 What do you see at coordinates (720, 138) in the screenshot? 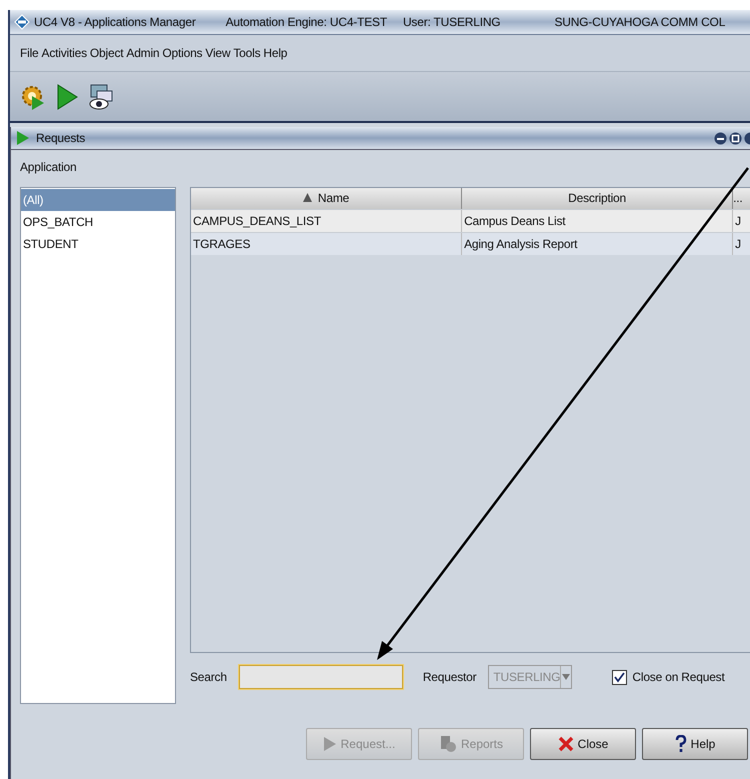
I see `minimize-icon` at bounding box center [720, 138].